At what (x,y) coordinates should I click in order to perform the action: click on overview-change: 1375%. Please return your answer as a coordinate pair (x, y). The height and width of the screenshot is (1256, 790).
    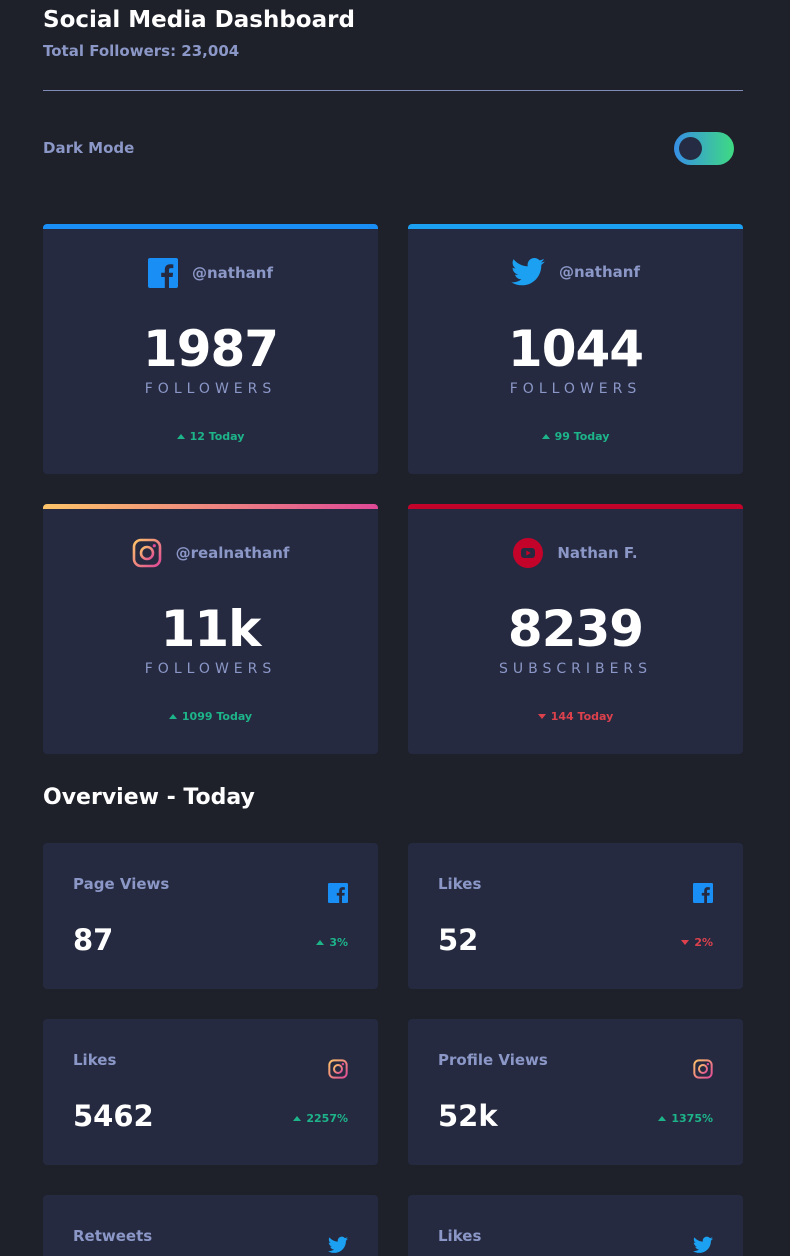
    Looking at the image, I should click on (685, 1118).